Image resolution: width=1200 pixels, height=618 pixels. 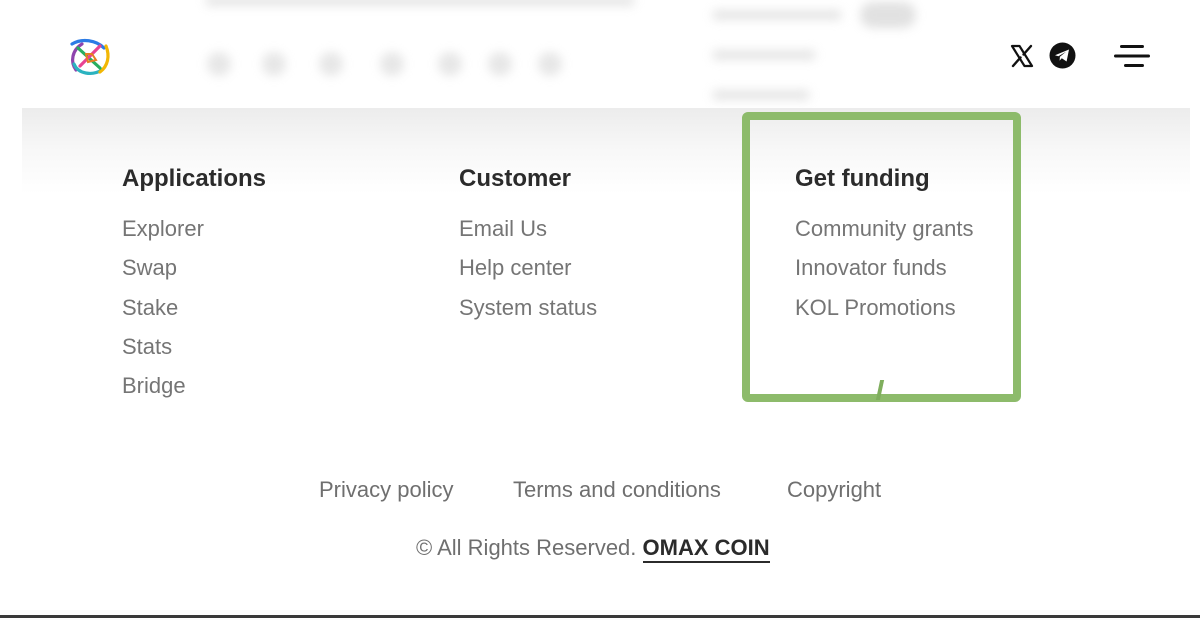 I want to click on footer-link-system-status: System status, so click(x=528, y=307).